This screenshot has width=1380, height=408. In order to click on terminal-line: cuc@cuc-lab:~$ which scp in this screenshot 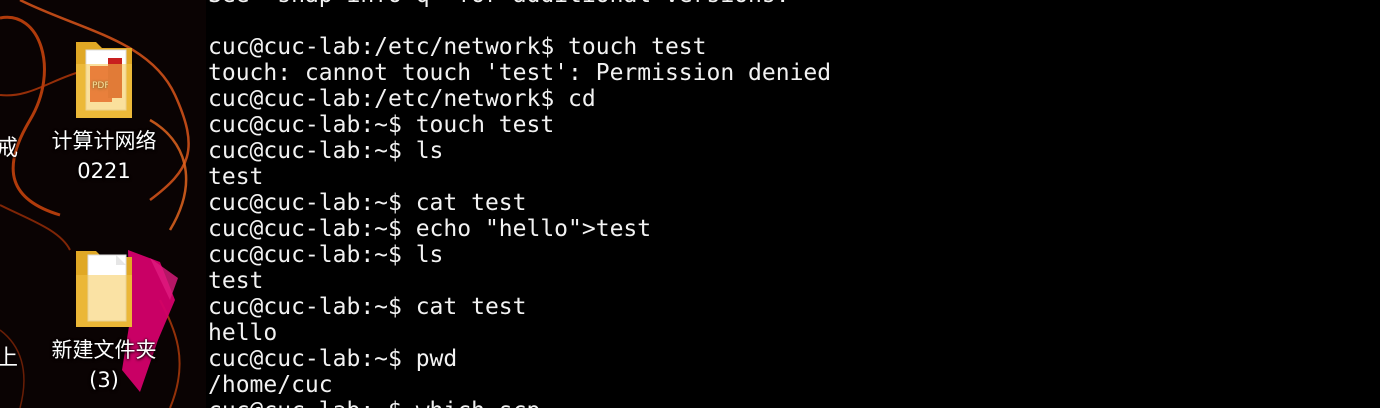, I will do `click(519, 403)`.